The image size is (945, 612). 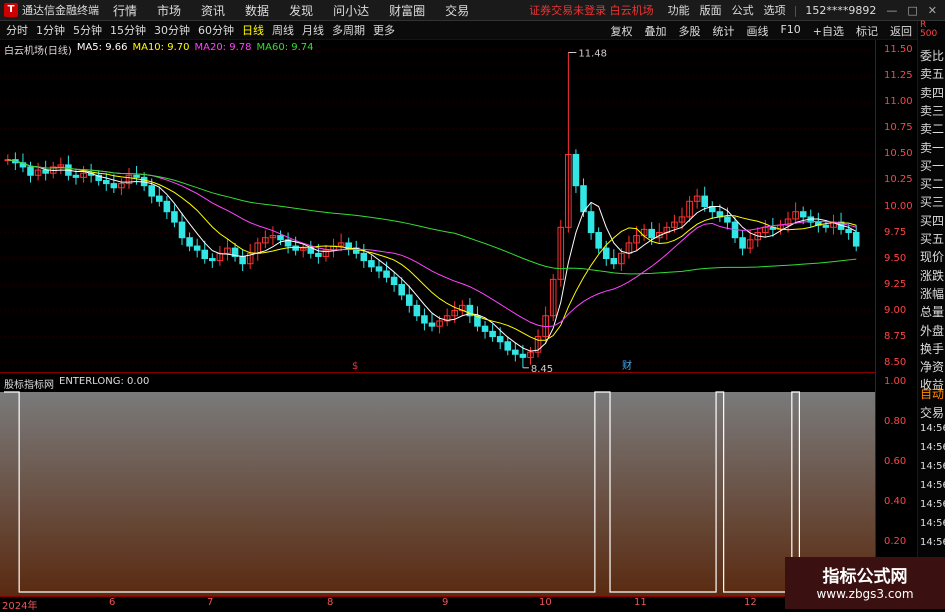 What do you see at coordinates (932, 202) in the screenshot?
I see `side-label-8: 买三` at bounding box center [932, 202].